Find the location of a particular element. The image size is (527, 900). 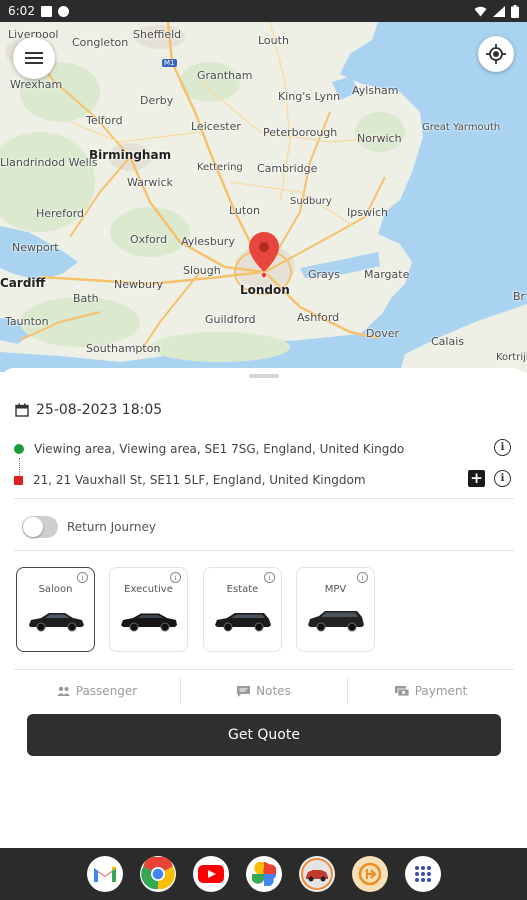

map-label: Llandrindod Wells is located at coordinates (49, 162).